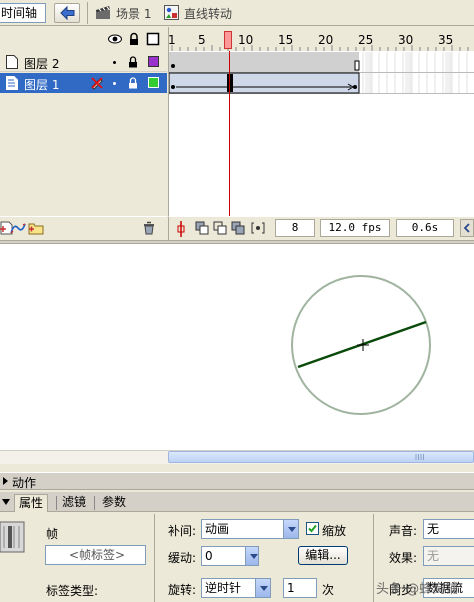  What do you see at coordinates (223, 588) in the screenshot?
I see `rotate-value: 逆时针` at bounding box center [223, 588].